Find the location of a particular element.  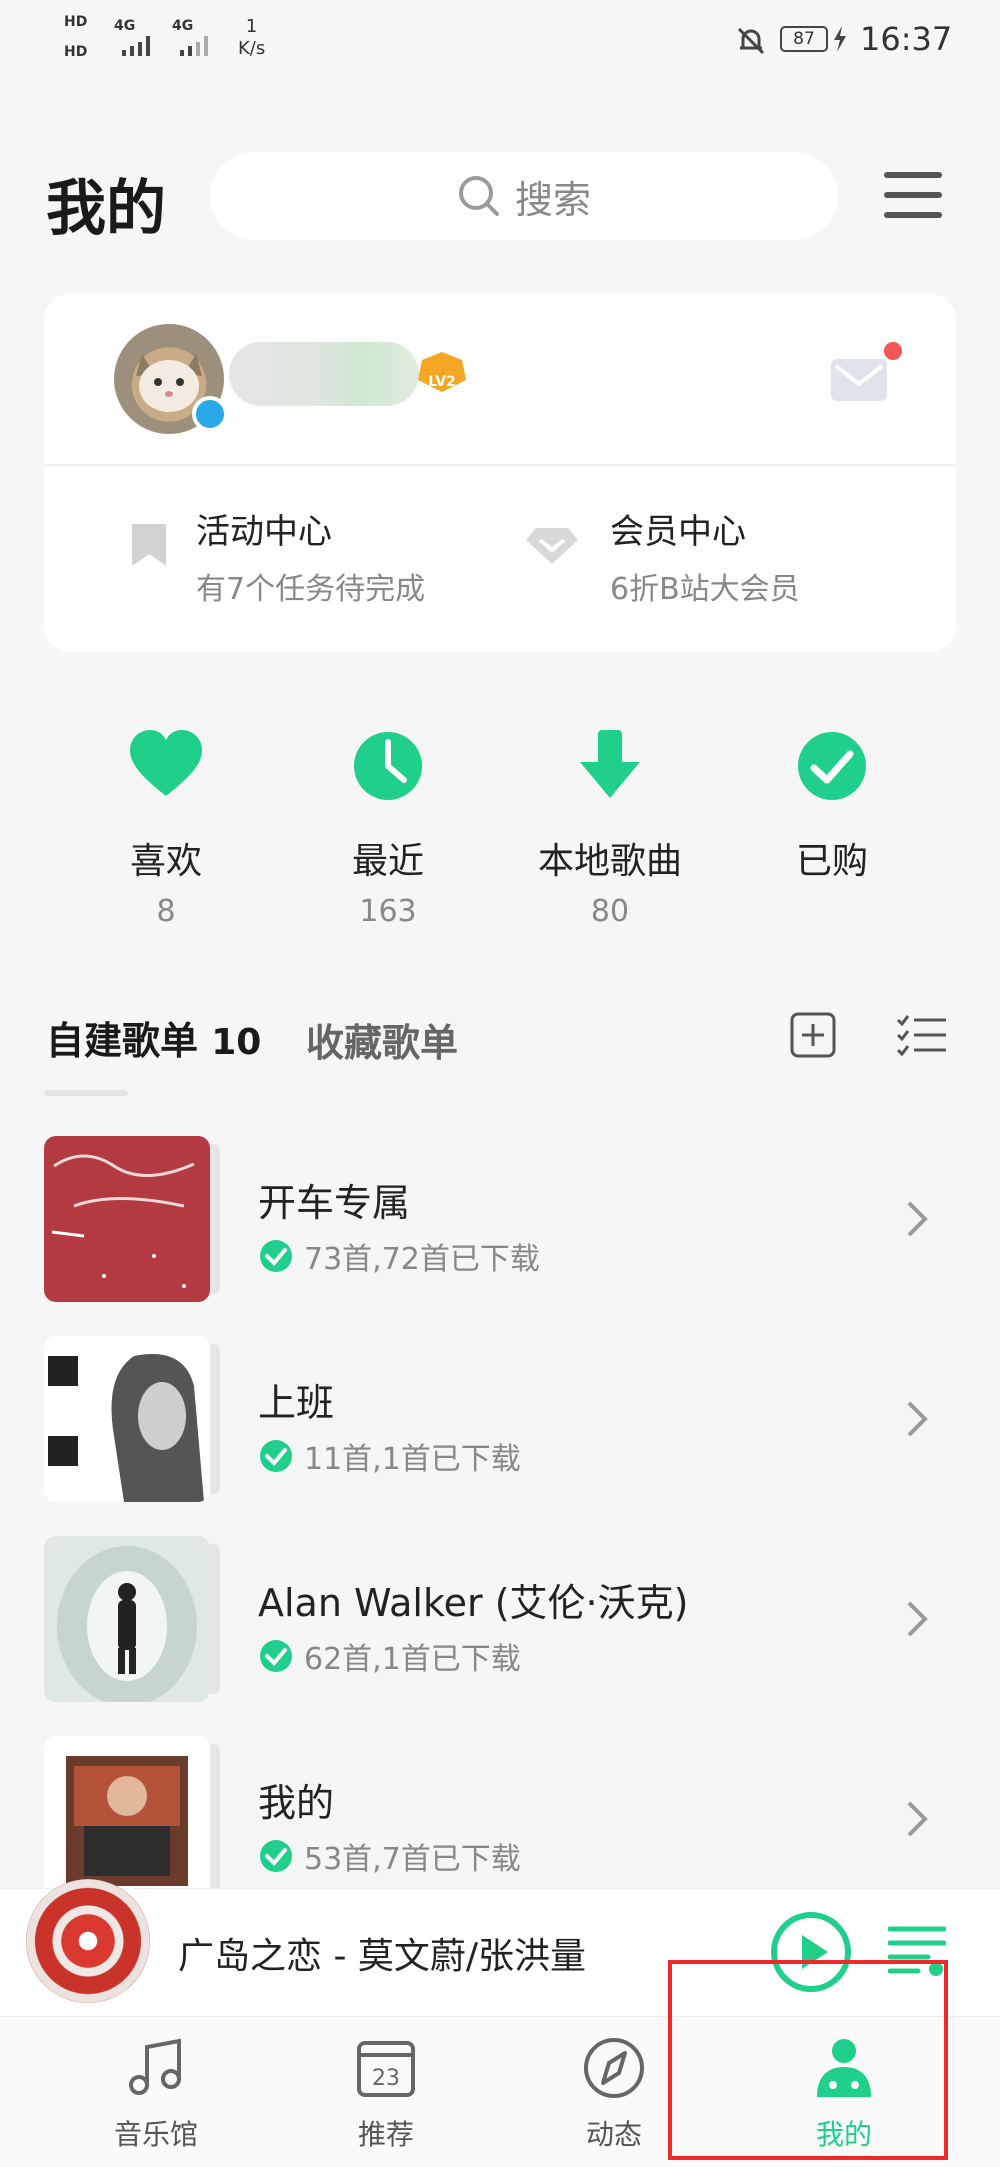

bottom-navigation: 音乐馆 23 推荐 动态 我的 is located at coordinates (500, 2091).